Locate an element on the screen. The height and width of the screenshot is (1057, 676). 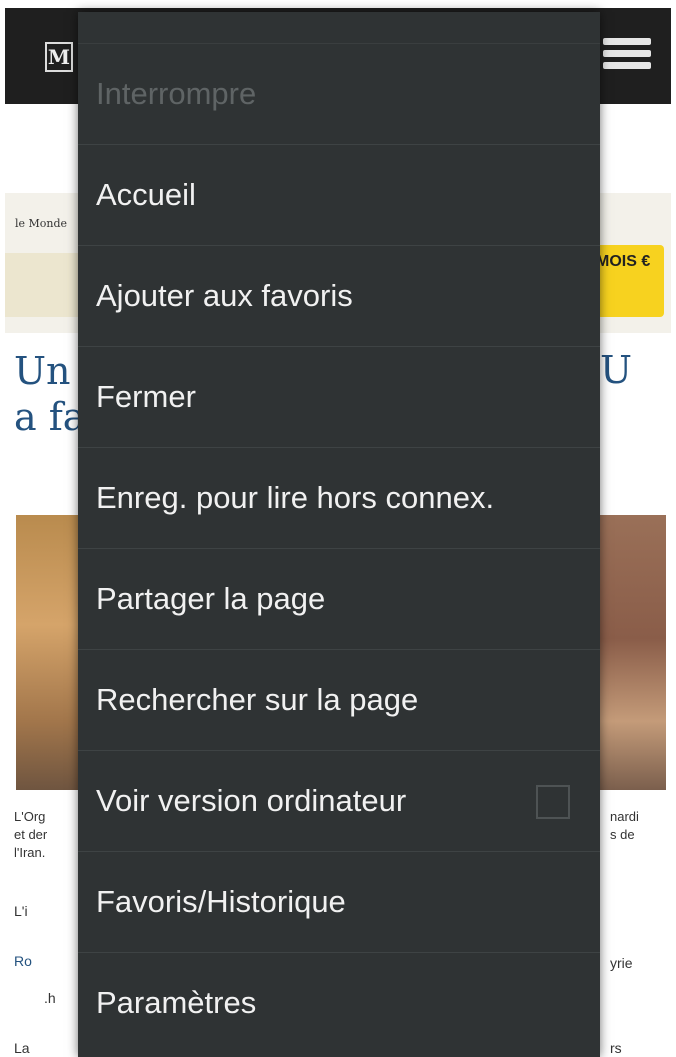
related-link-fragment: yrie is located at coordinates (621, 963).